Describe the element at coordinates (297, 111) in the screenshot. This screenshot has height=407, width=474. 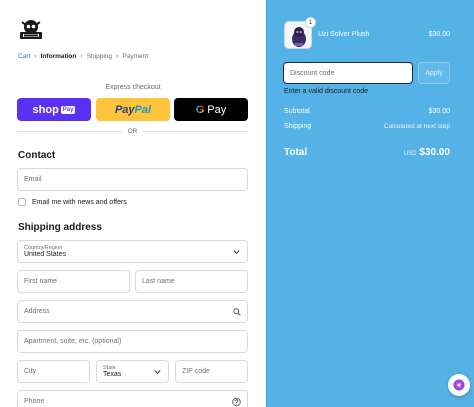
I see `subtotal-label: Subtotal` at that location.